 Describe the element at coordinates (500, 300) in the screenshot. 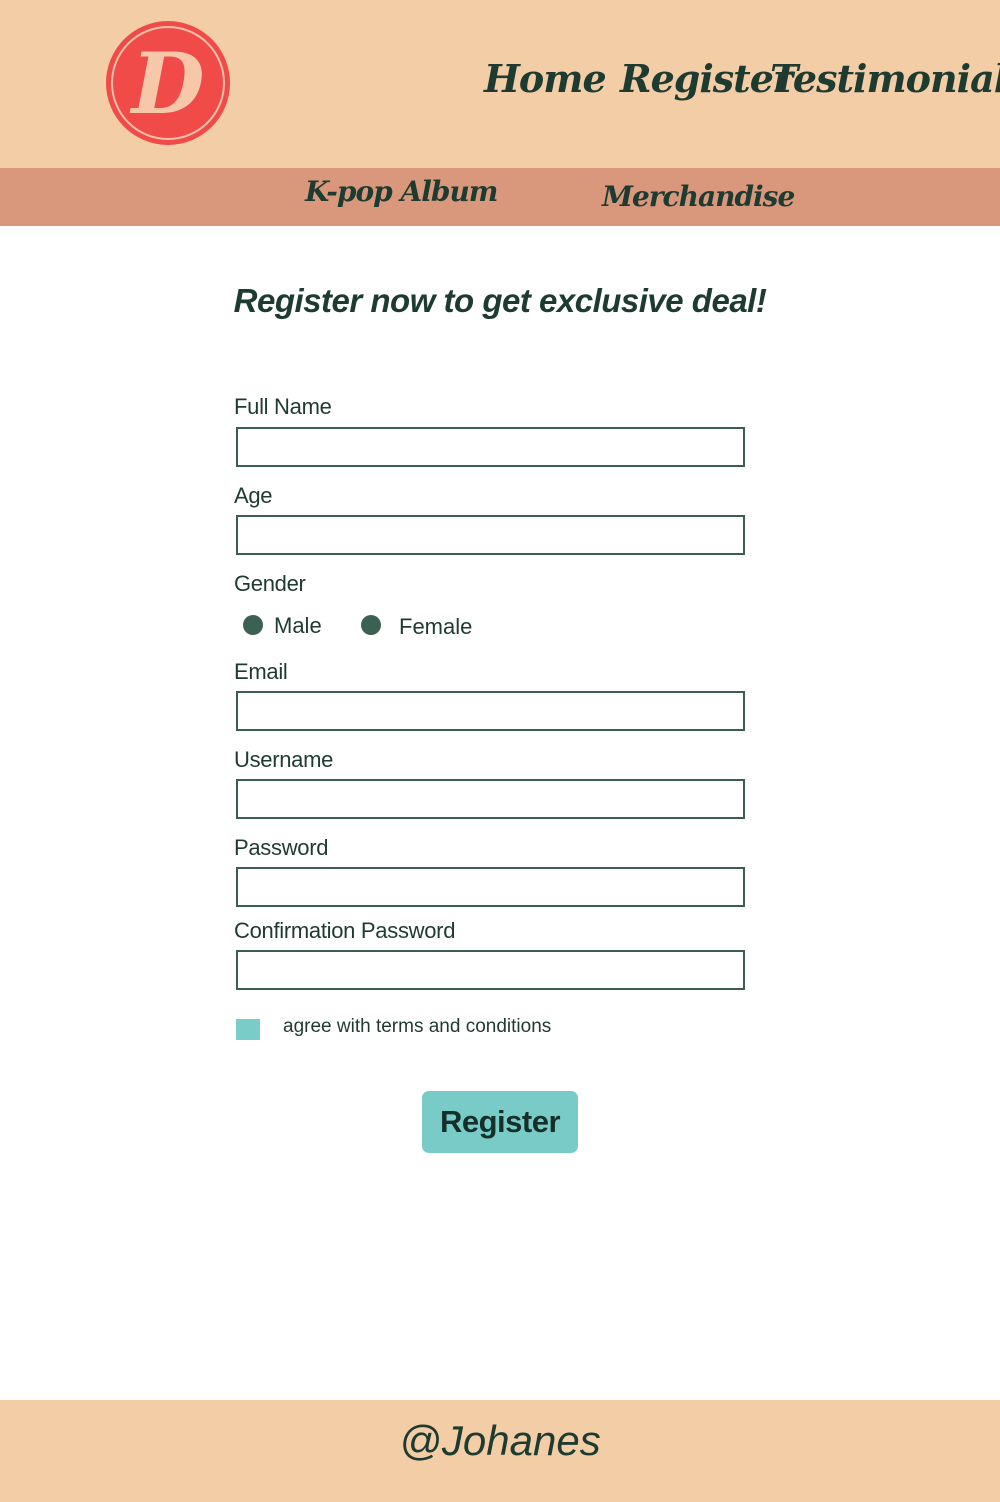

I see `page-headline: Register now to get exclusive deal!` at that location.